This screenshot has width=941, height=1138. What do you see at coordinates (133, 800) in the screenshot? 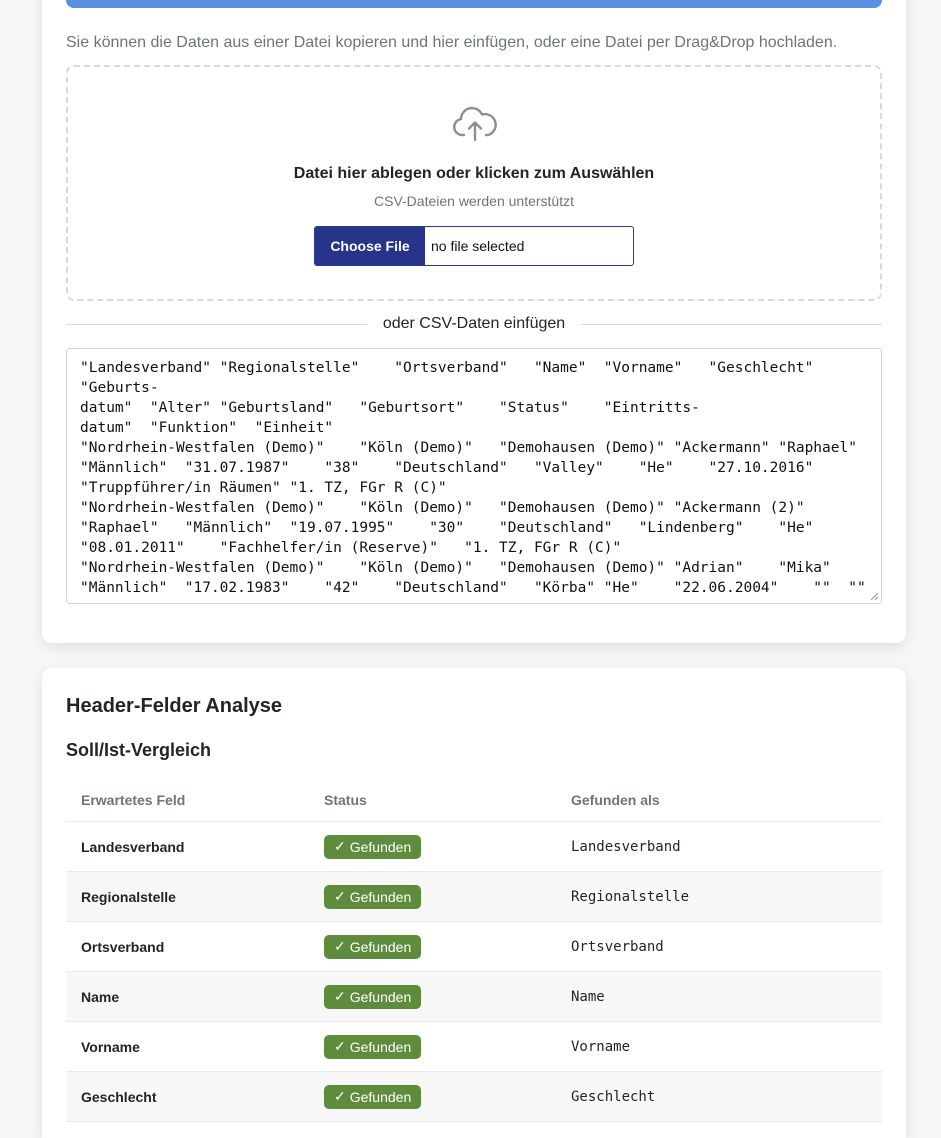
I see `column-header-expected: Erwartetes Feld` at bounding box center [133, 800].